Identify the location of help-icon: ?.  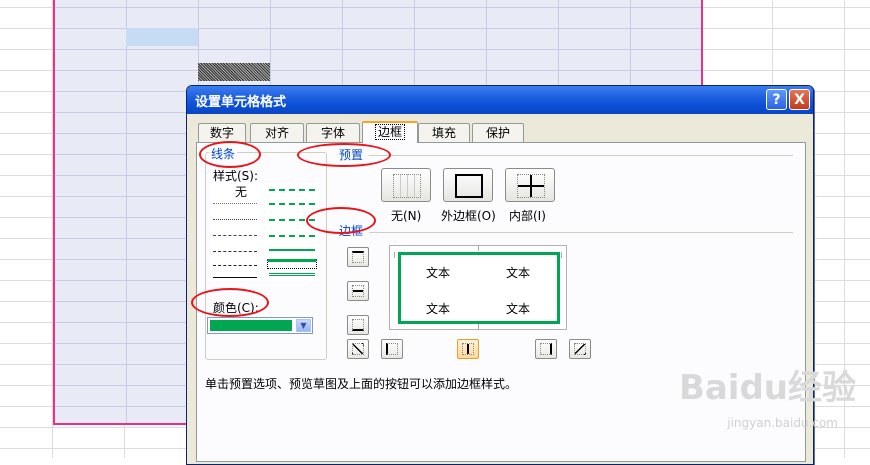
(776, 99).